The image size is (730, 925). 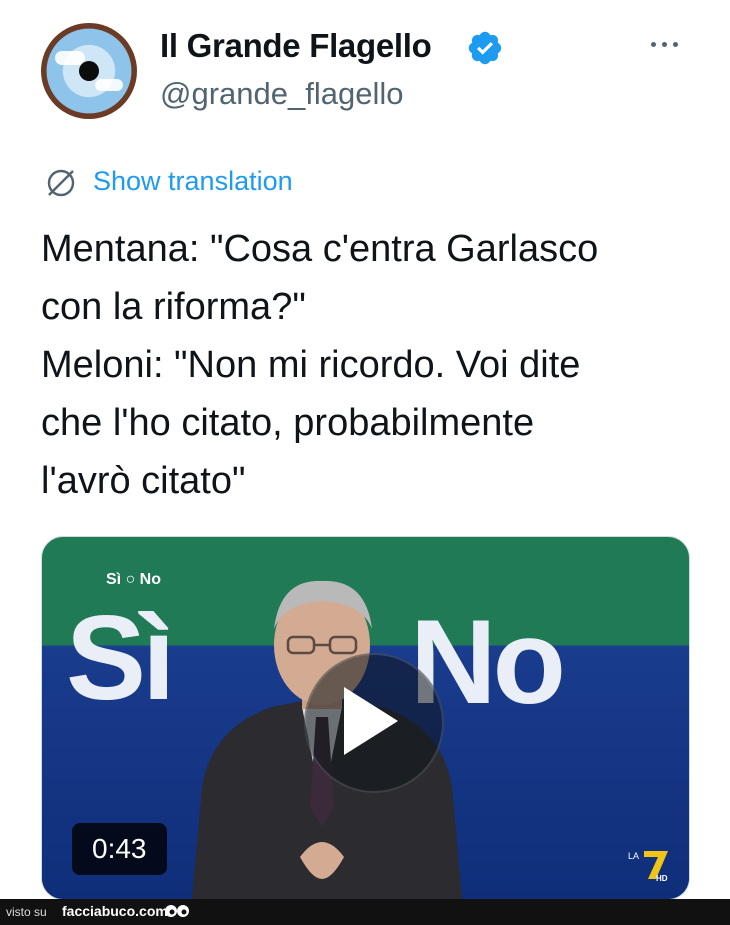 What do you see at coordinates (177, 911) in the screenshot?
I see `eyes-icon` at bounding box center [177, 911].